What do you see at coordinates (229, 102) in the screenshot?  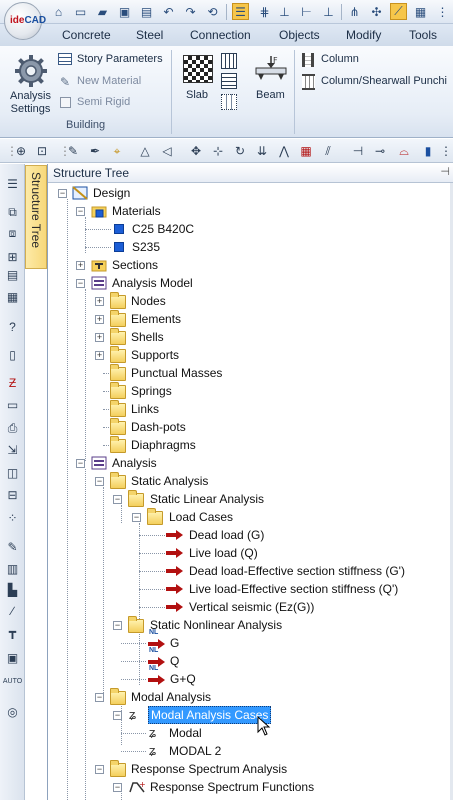 I see `slab-waffle-icon` at bounding box center [229, 102].